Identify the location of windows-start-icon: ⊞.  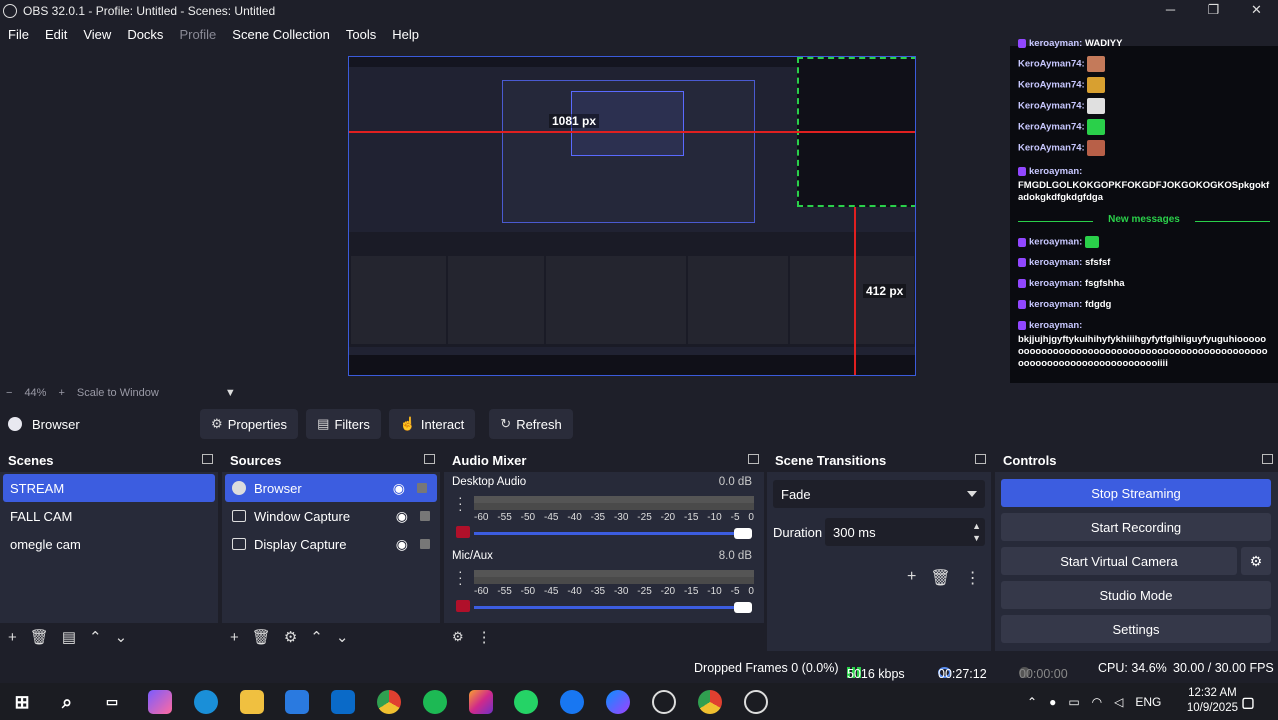
(22, 702).